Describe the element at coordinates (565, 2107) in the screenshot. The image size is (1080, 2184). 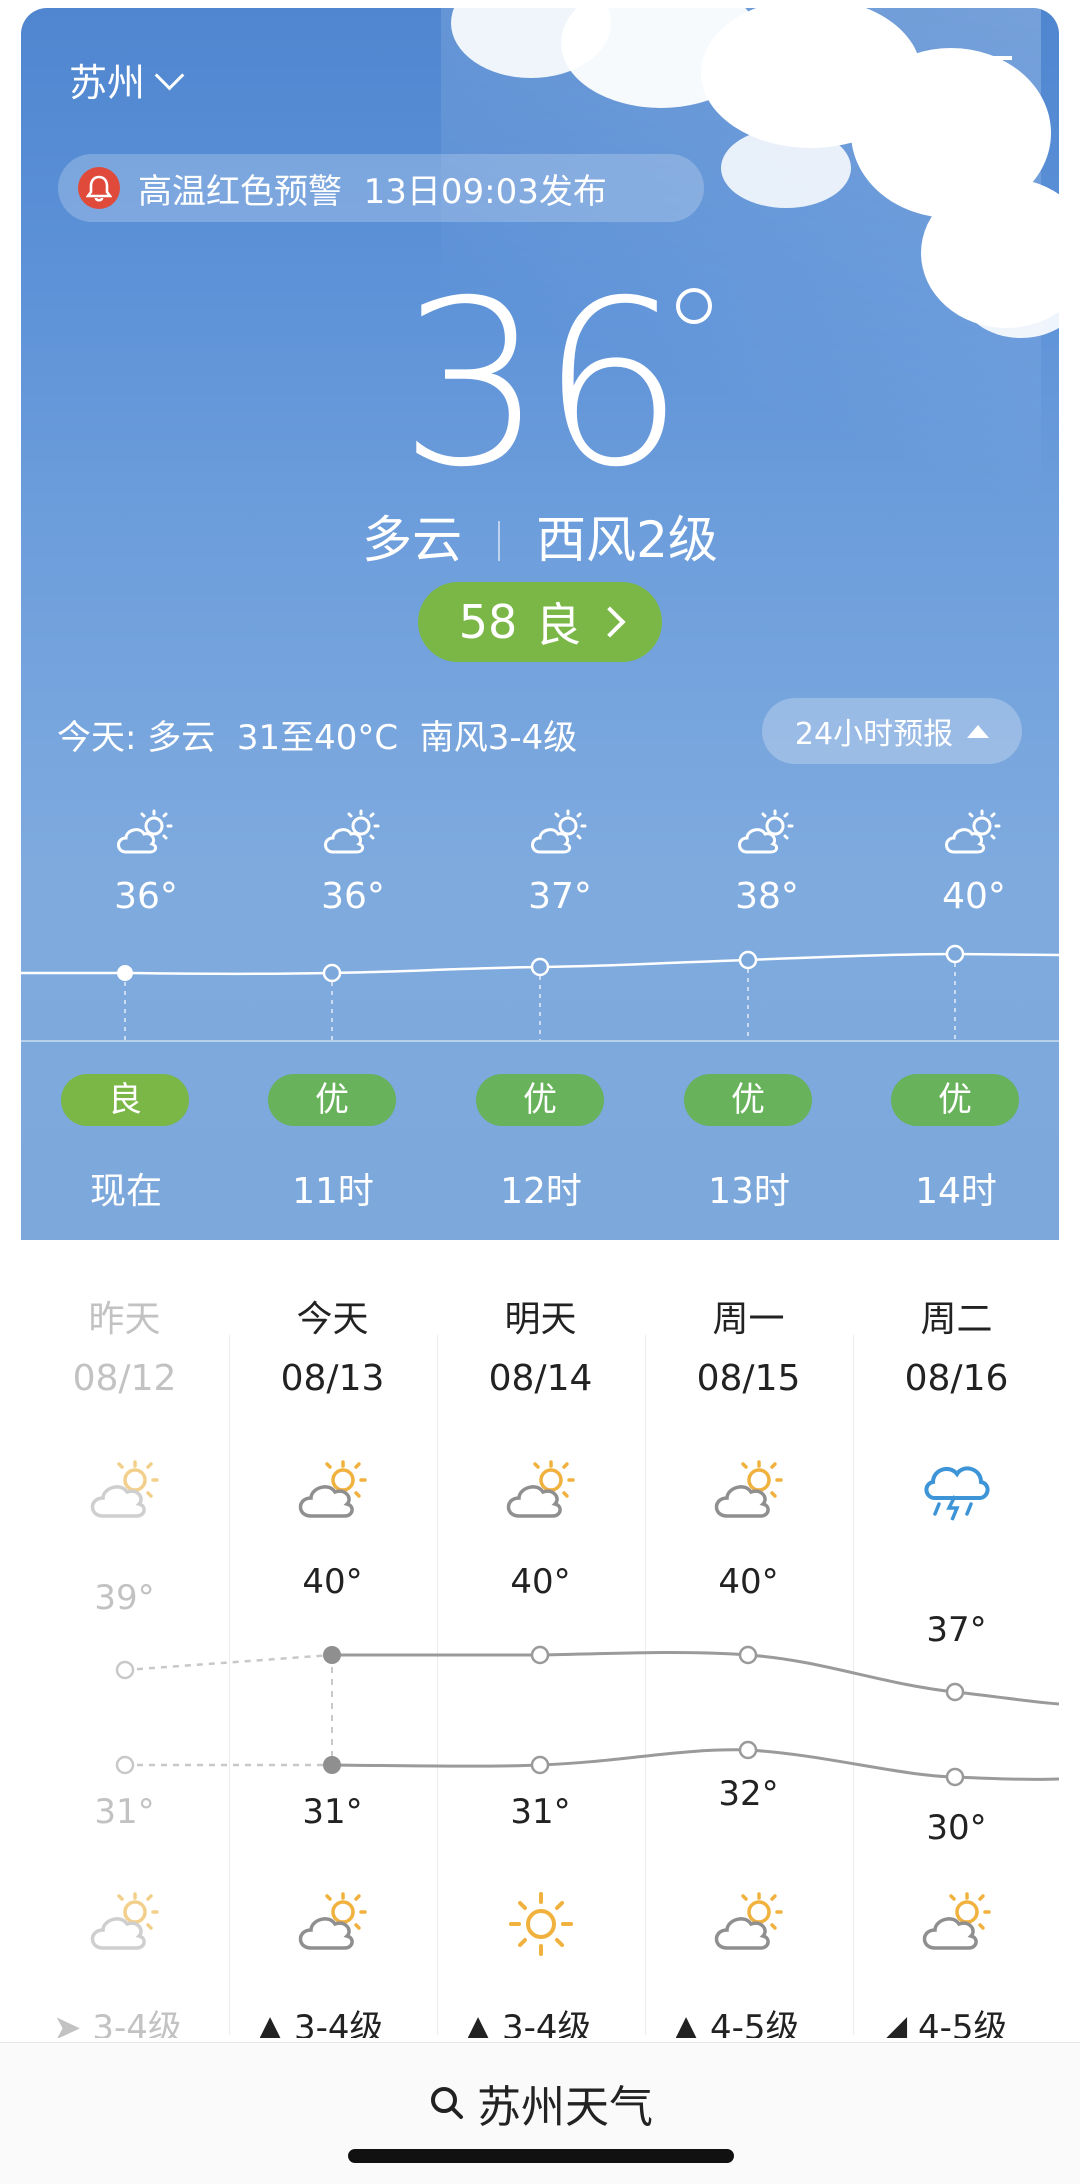
I see `search-text: 苏州天气` at that location.